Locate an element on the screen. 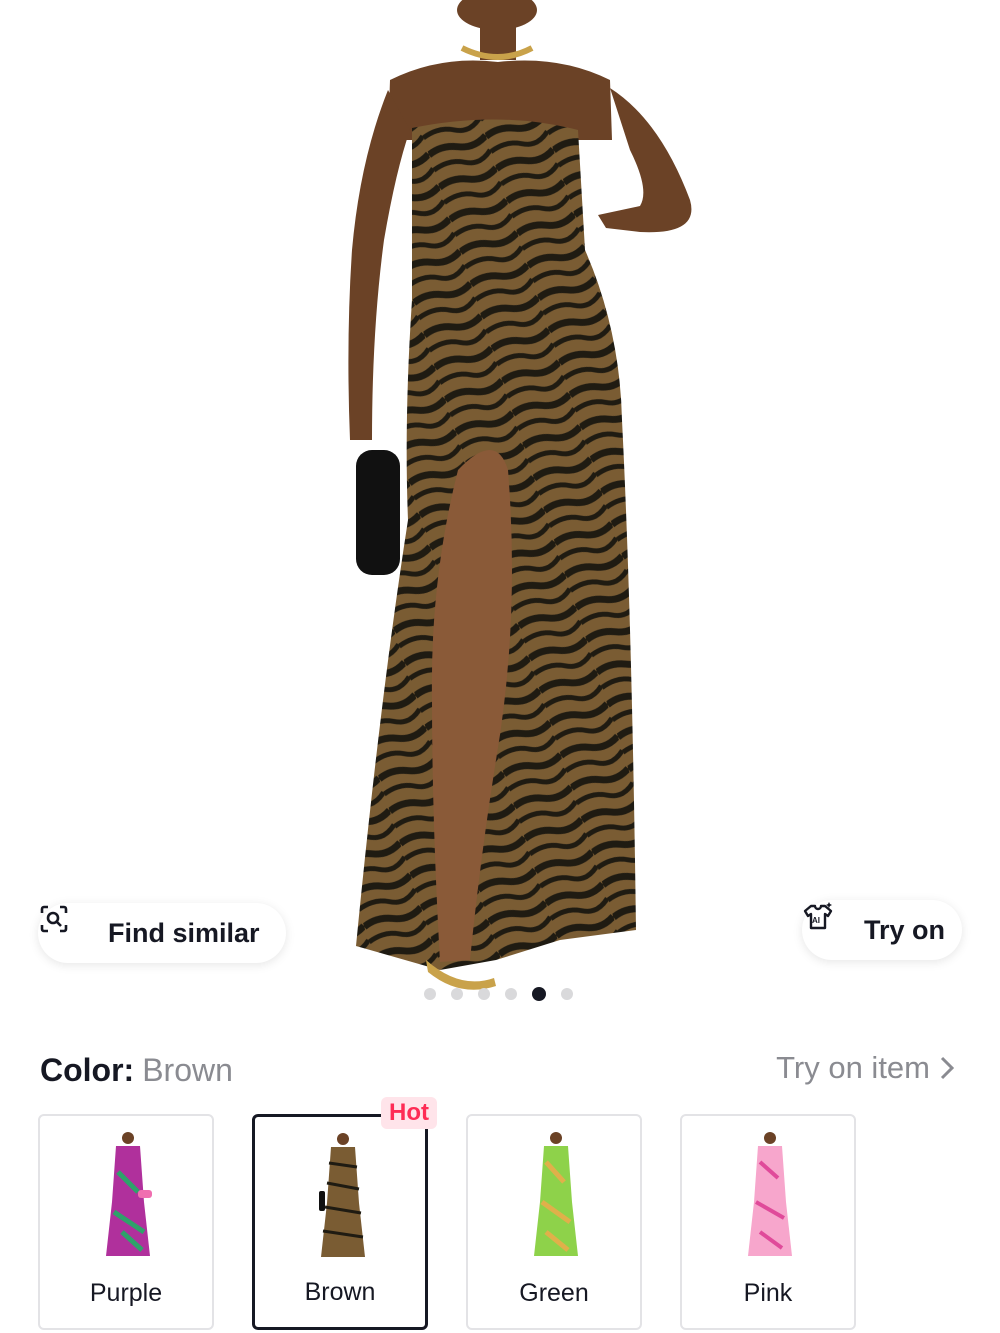 This screenshot has height=1333, width=1000. color-label-text: Color: is located at coordinates (87, 1070).